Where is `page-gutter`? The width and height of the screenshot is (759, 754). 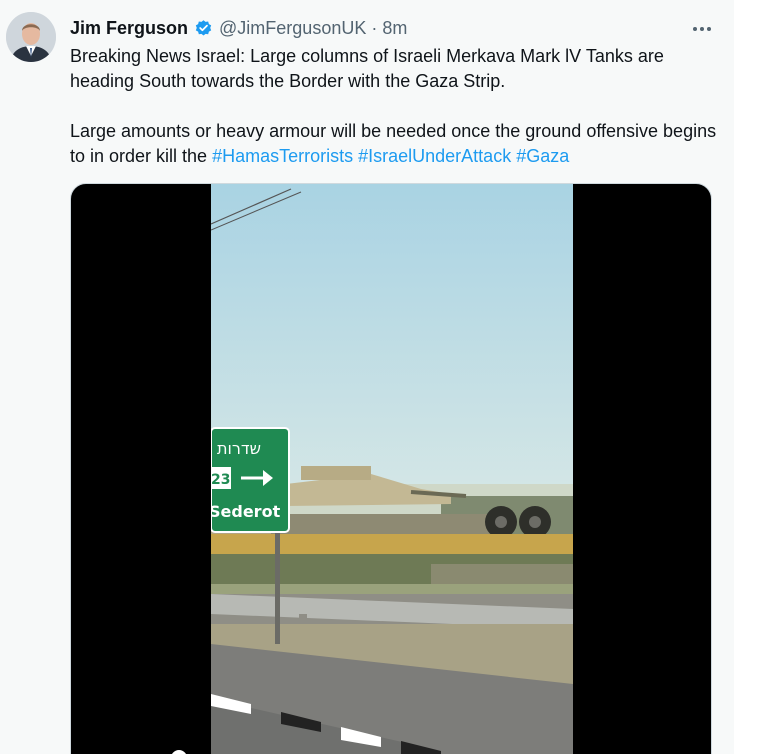 page-gutter is located at coordinates (746, 377).